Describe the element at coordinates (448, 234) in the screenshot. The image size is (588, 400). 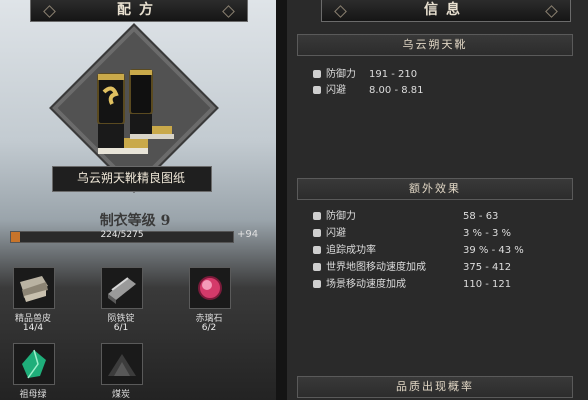
I see `extra-stat: 闪避 3 % - 3 %` at that location.